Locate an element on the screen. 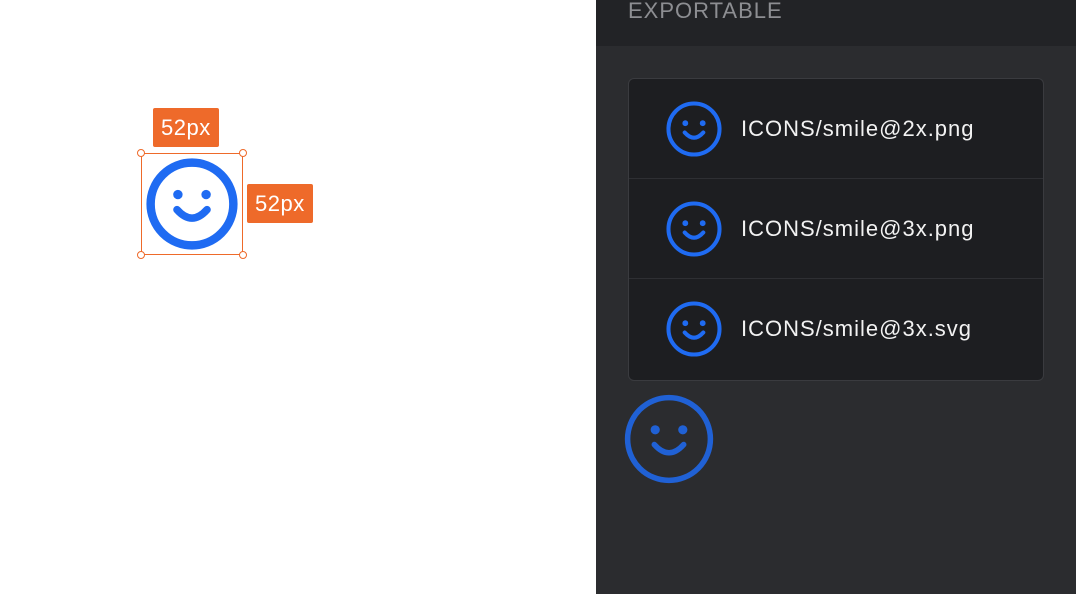 The height and width of the screenshot is (594, 1076). export-item-label: ICONS/smile@2x.png is located at coordinates (858, 128).